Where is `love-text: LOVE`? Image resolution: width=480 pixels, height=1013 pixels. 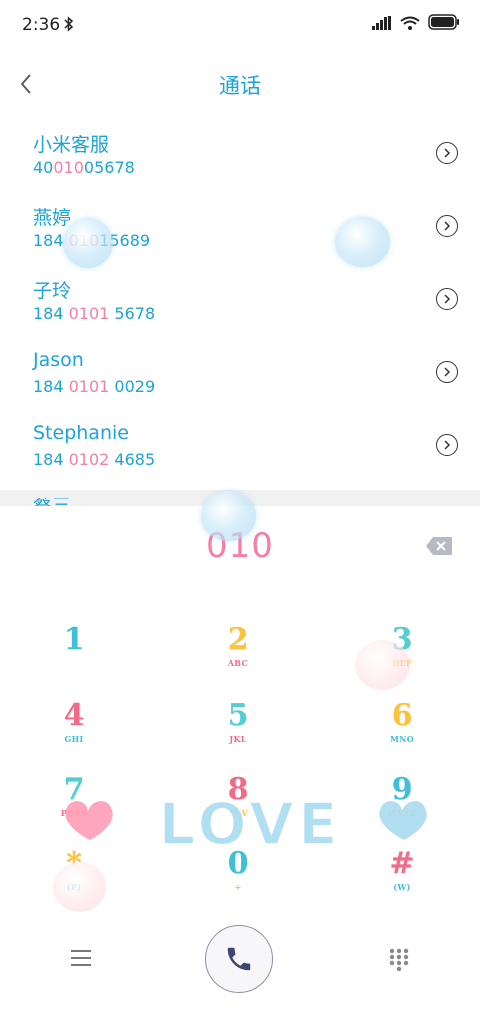 love-text: LOVE is located at coordinates (249, 824).